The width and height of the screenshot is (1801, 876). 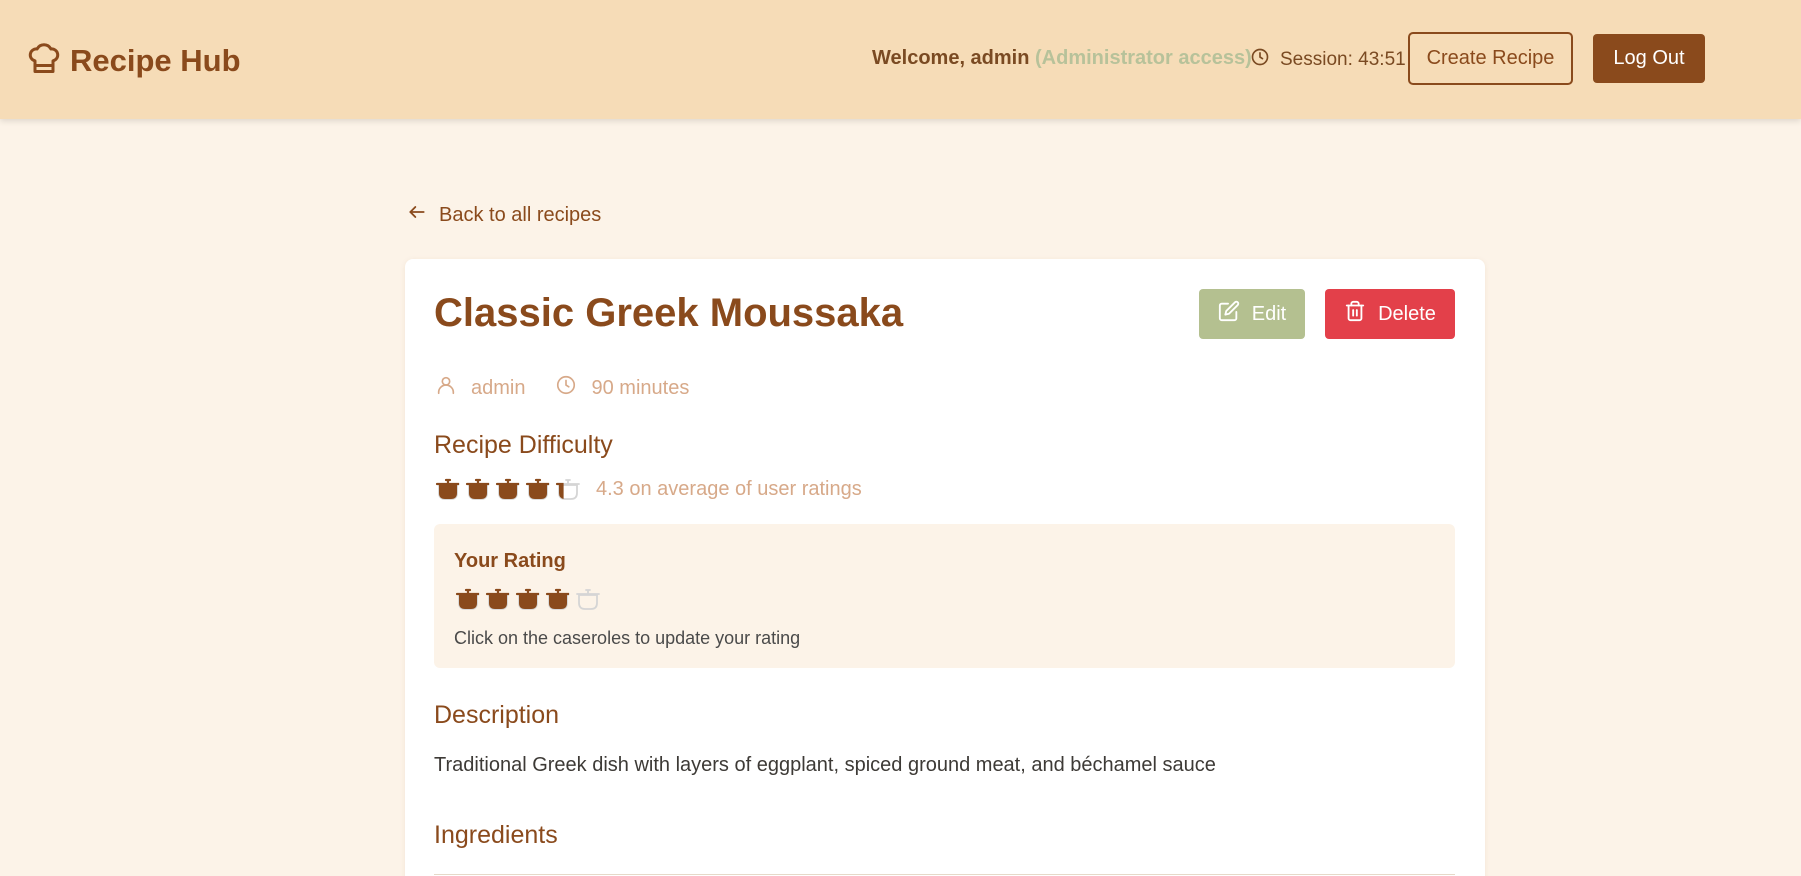 I want to click on trash-icon, so click(x=1355, y=314).